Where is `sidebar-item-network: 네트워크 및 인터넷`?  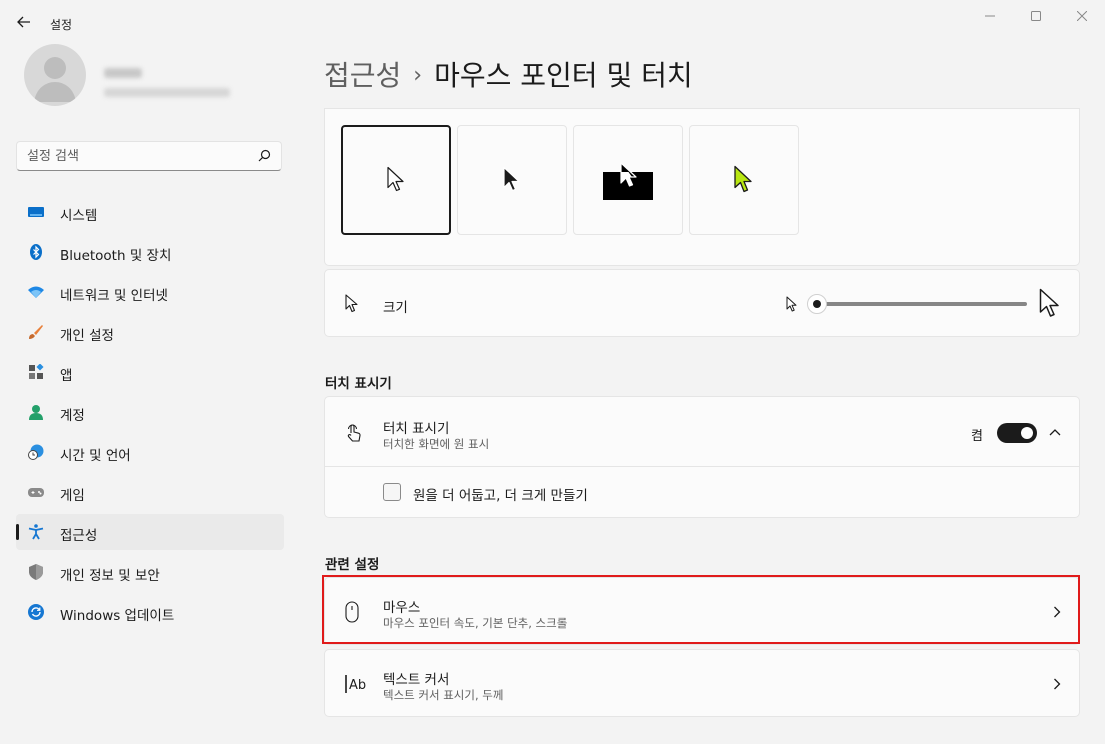
sidebar-item-network: 네트워크 및 인터넷 is located at coordinates (150, 292).